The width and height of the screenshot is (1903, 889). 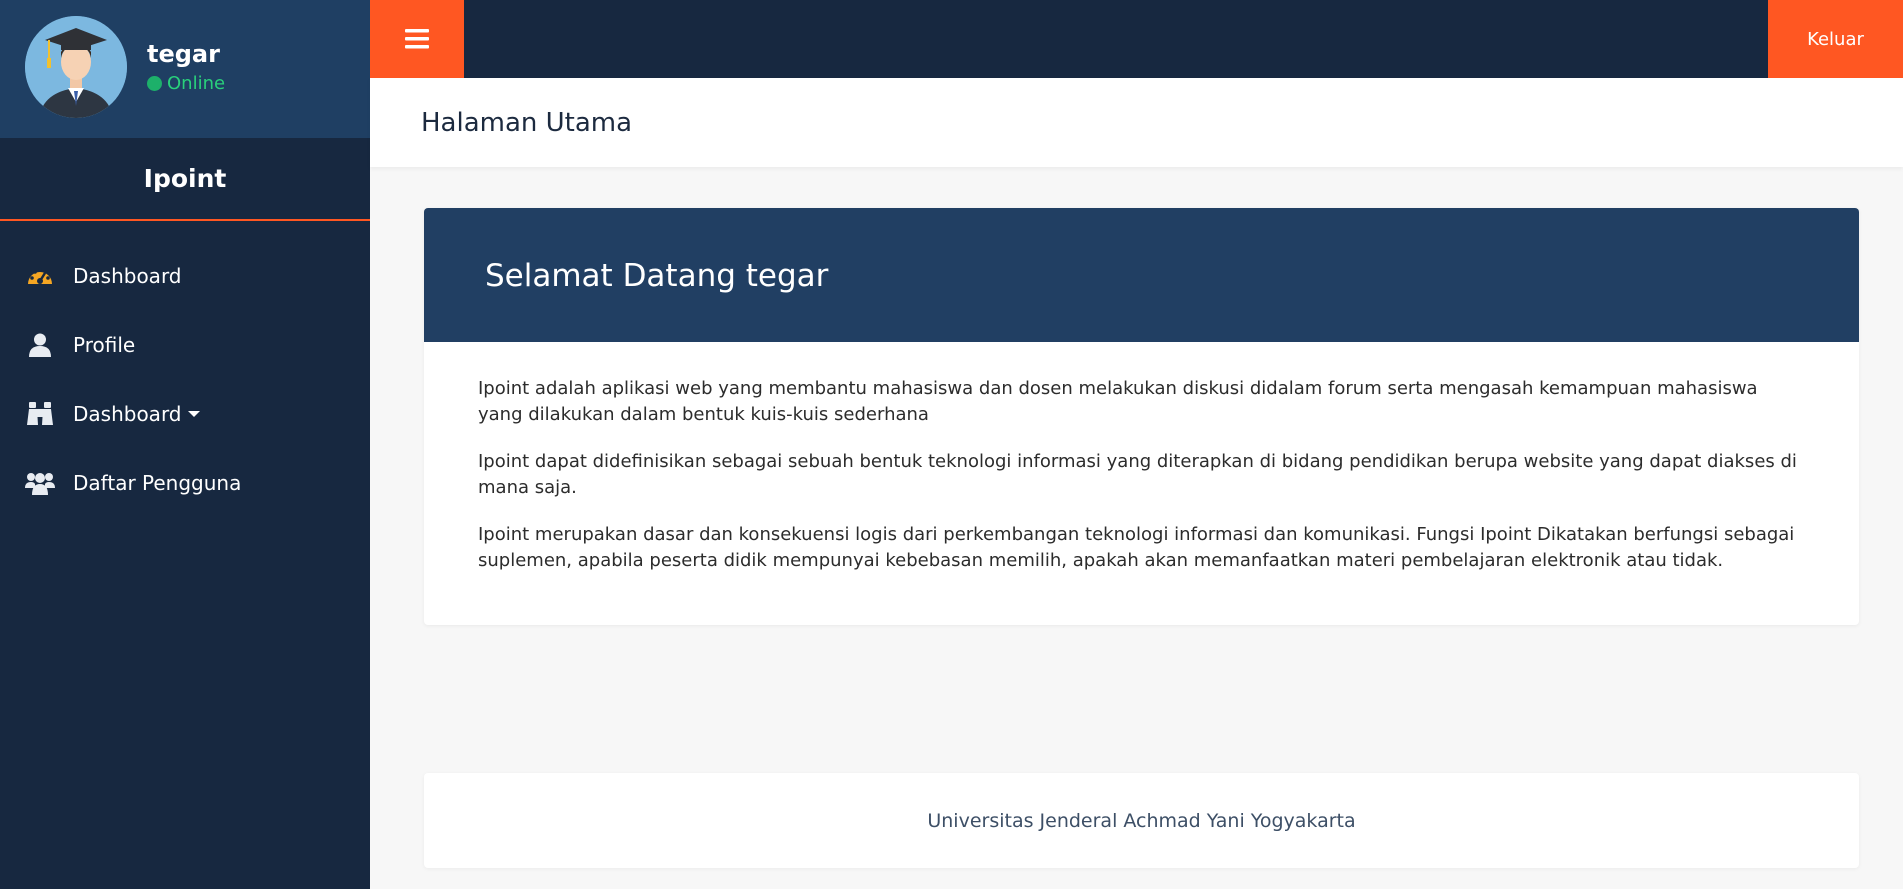 I want to click on sidebar-item-daftar-pengguna: Daftar Pengguna, so click(x=185, y=482).